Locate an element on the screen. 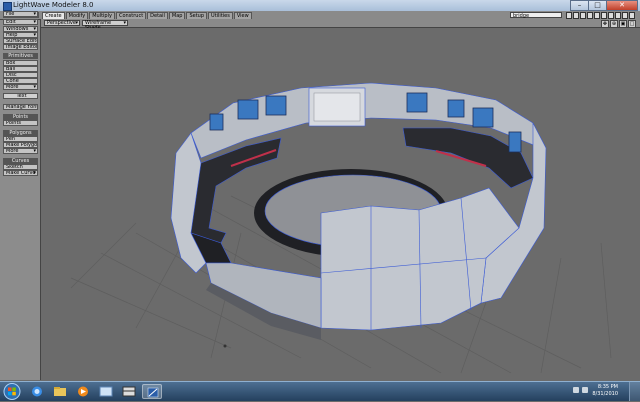  volume-icon is located at coordinates (585, 390).